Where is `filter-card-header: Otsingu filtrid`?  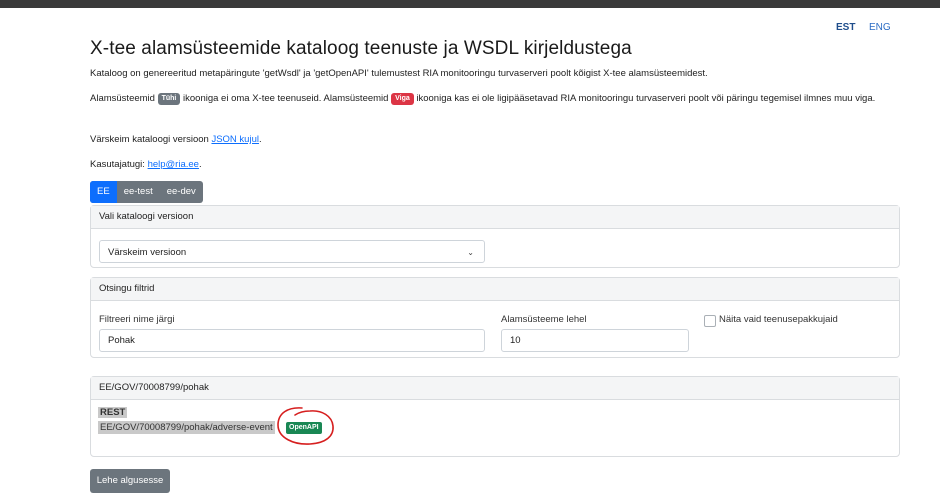 filter-card-header: Otsingu filtrid is located at coordinates (495, 289).